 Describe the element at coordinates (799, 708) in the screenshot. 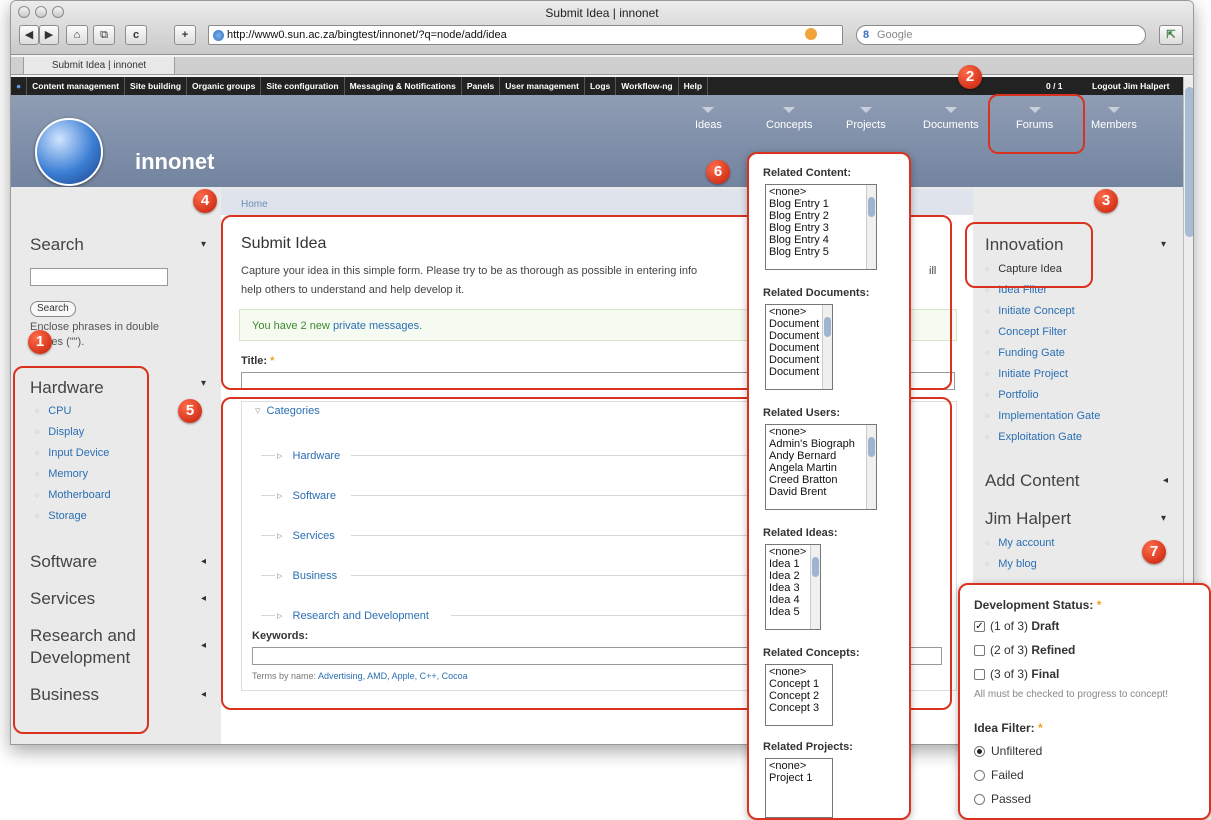

I see `list-option: Concept 3` at that location.